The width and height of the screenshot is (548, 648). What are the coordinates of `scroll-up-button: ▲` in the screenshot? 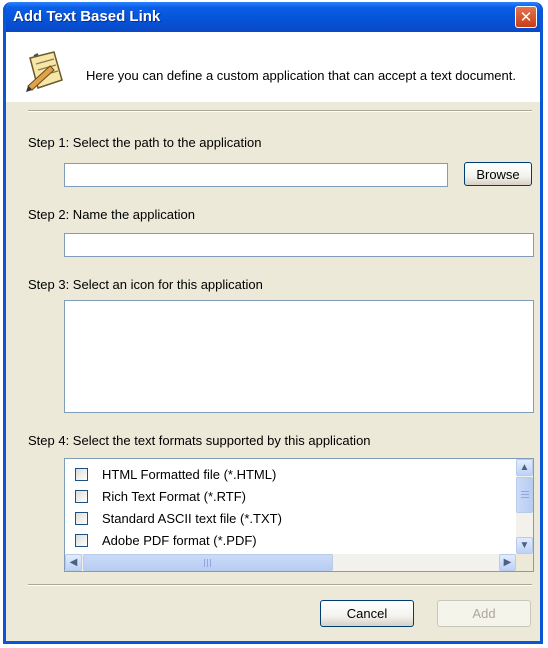 It's located at (524, 467).